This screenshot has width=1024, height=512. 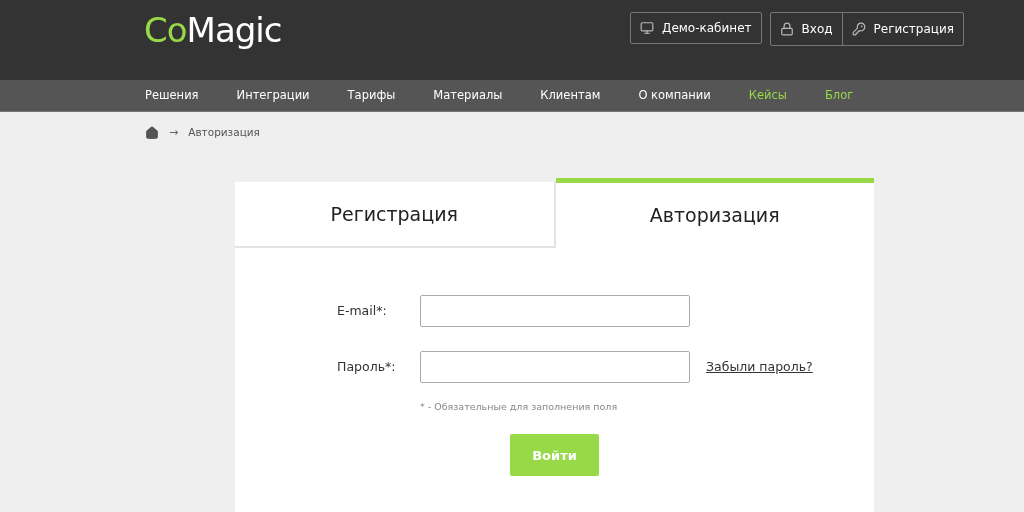 I want to click on tab: Регистрация, so click(x=395, y=215).